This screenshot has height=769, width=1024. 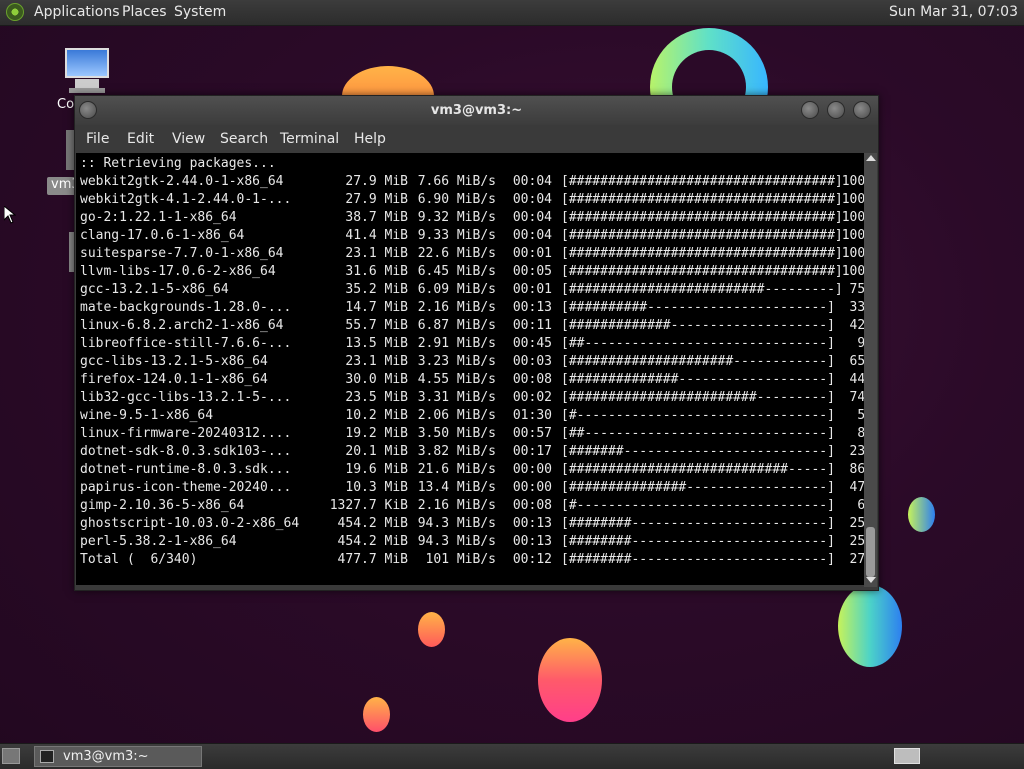 What do you see at coordinates (456, 541) in the screenshot?
I see `download-rate: 94.3 MiB/s` at bounding box center [456, 541].